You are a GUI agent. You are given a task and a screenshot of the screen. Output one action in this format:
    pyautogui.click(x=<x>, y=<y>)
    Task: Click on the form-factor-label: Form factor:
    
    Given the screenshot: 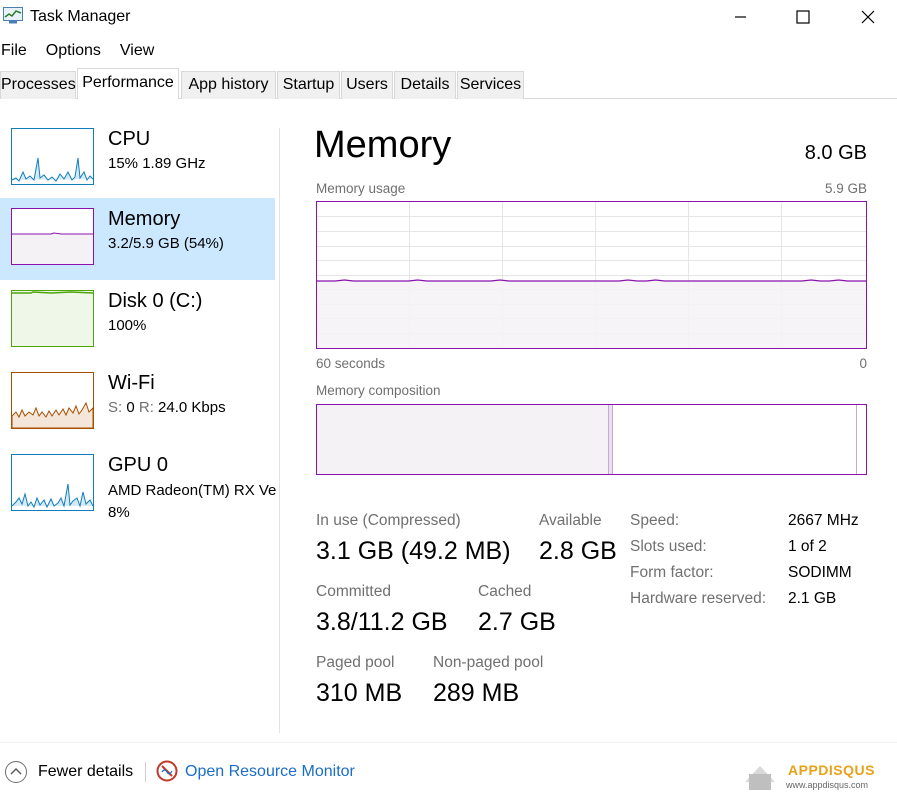 What is the action you would take?
    pyautogui.click(x=672, y=572)
    